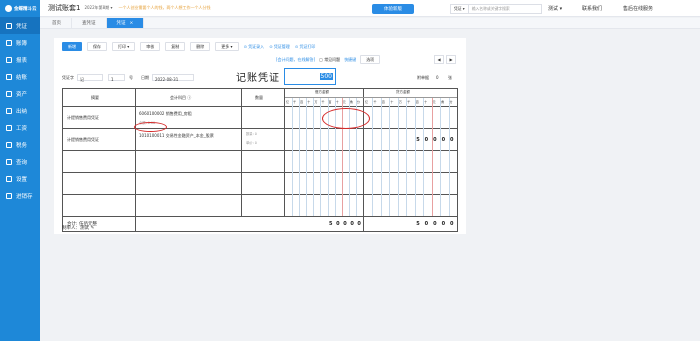  I want to click on voucher-word-select: 记, so click(90, 77).